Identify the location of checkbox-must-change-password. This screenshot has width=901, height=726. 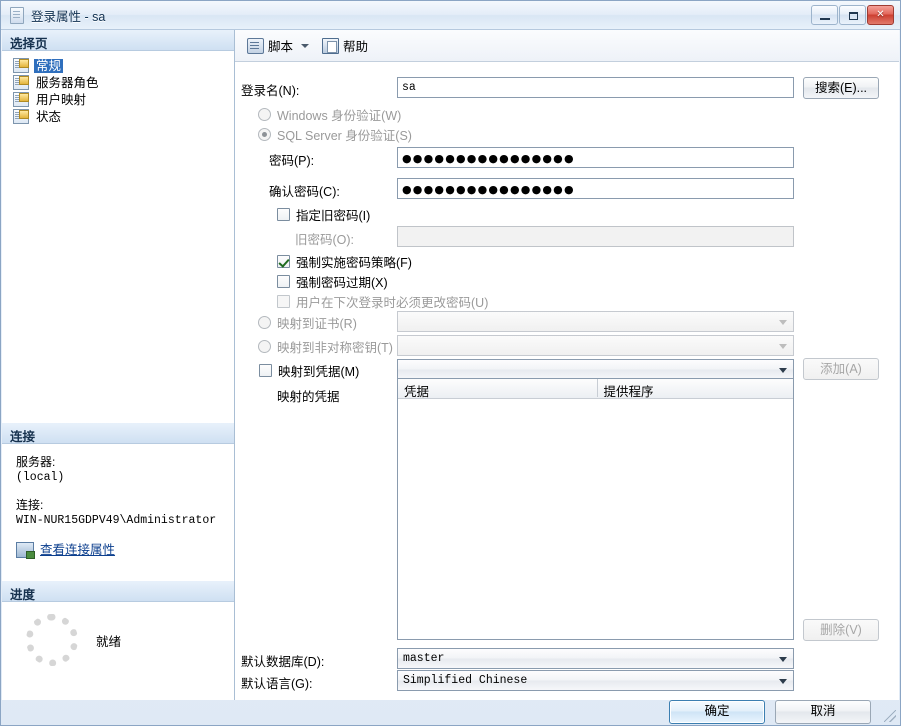
(283, 301).